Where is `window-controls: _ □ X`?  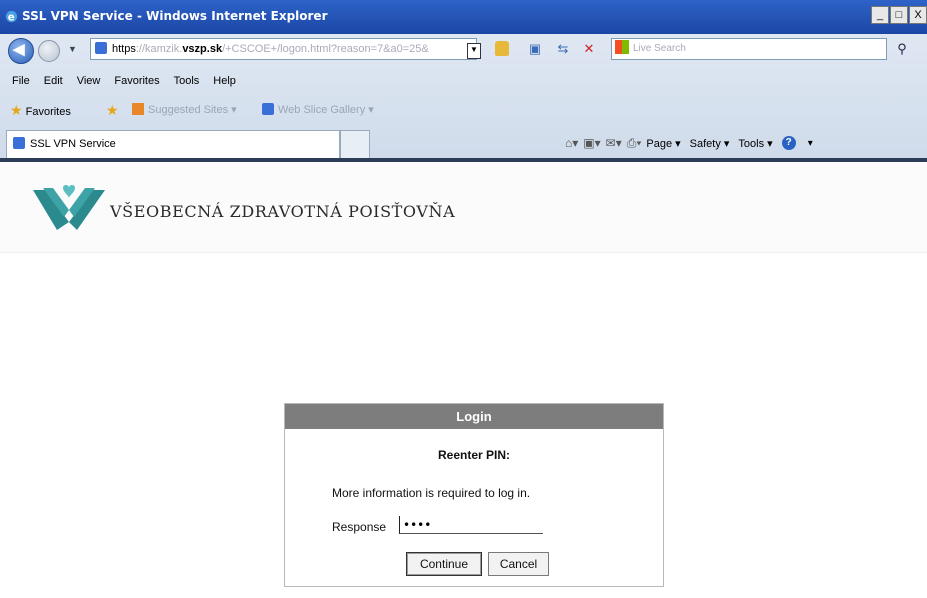 window-controls: _ □ X is located at coordinates (898, 15).